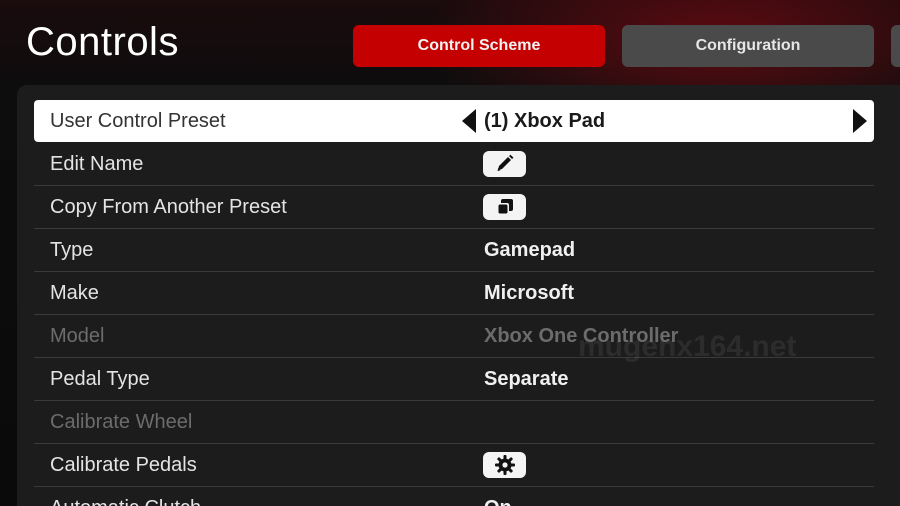 This screenshot has height=506, width=900. Describe the element at coordinates (123, 465) in the screenshot. I see `row-label: Calibrate Pedals` at that location.